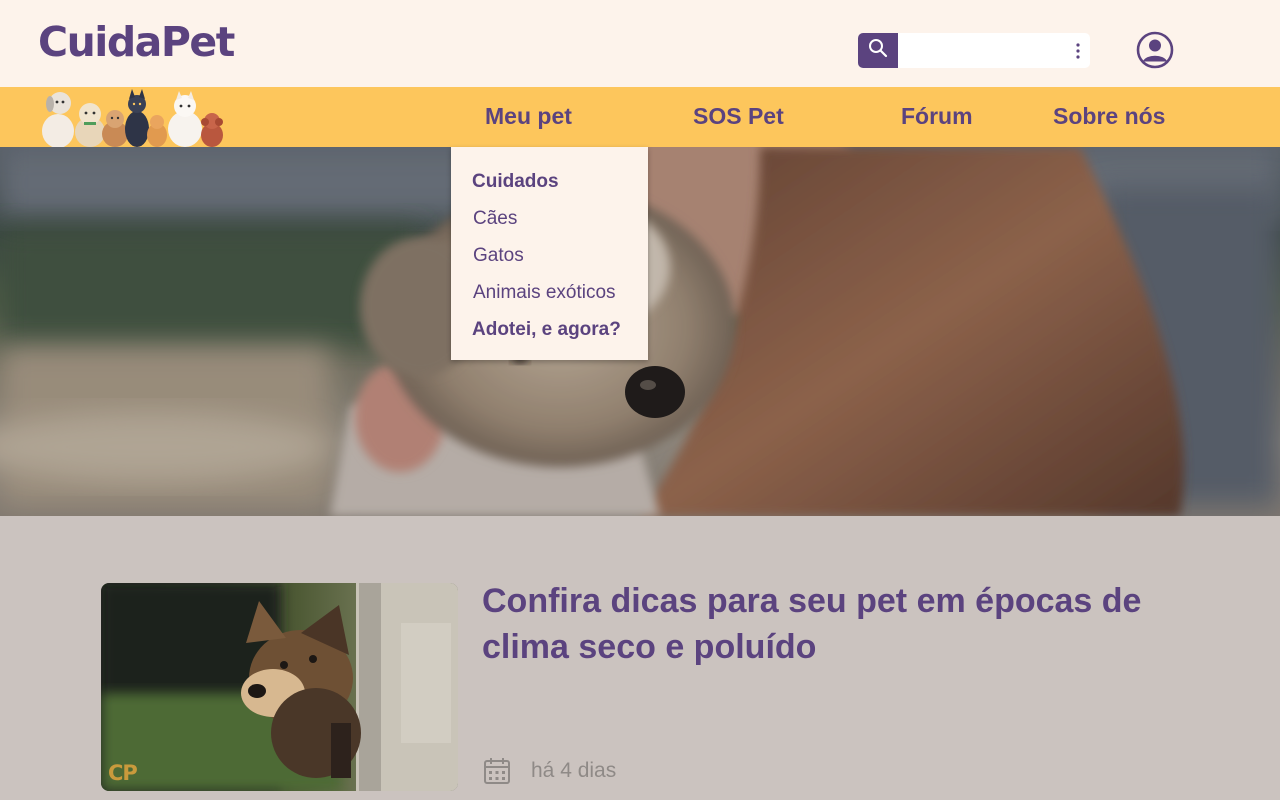  What do you see at coordinates (574, 770) in the screenshot?
I see `article-date: há 4 dias` at bounding box center [574, 770].